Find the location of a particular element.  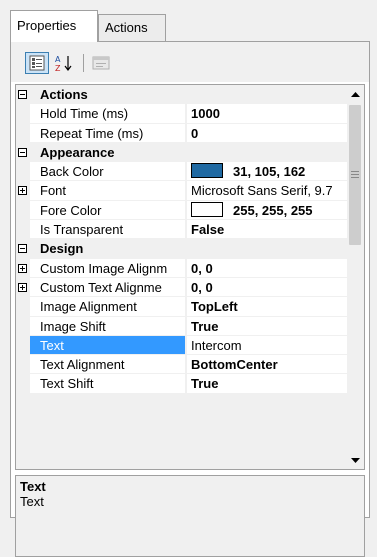

property-name: Image Alignment is located at coordinates (107, 307).